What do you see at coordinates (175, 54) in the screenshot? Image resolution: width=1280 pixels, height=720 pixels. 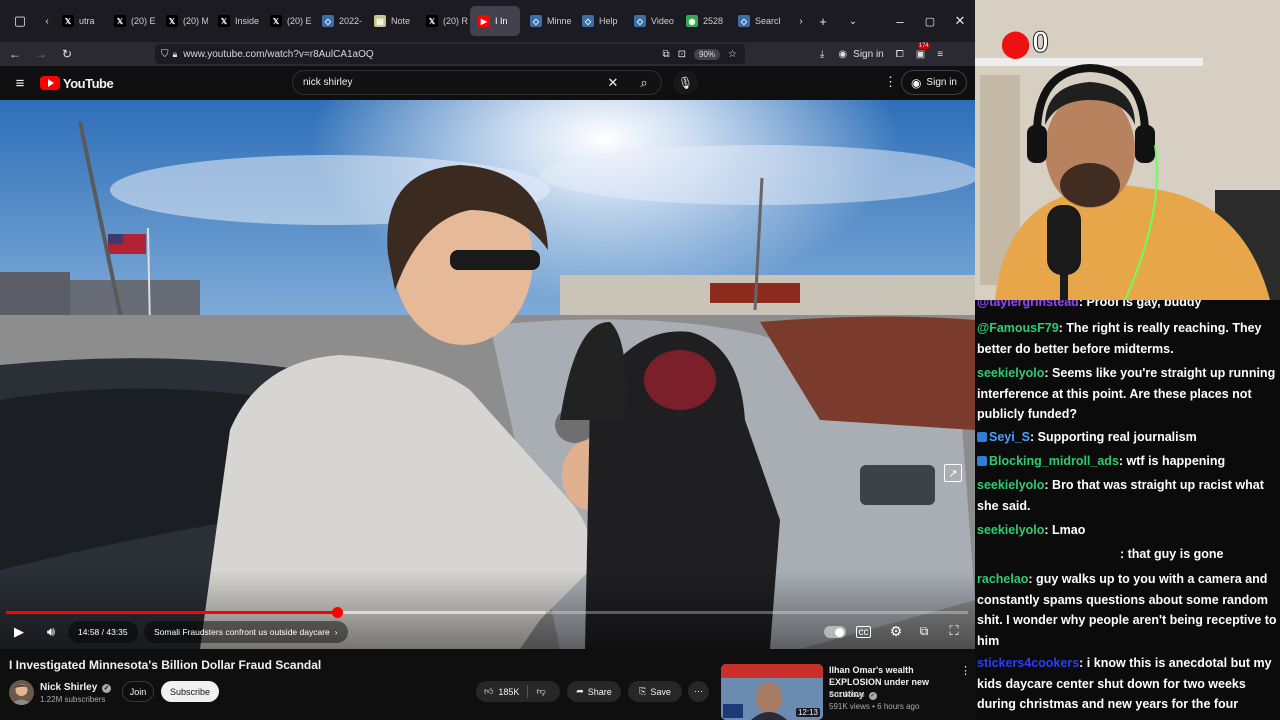 I see `lock-icon: 🔒︎` at bounding box center [175, 54].